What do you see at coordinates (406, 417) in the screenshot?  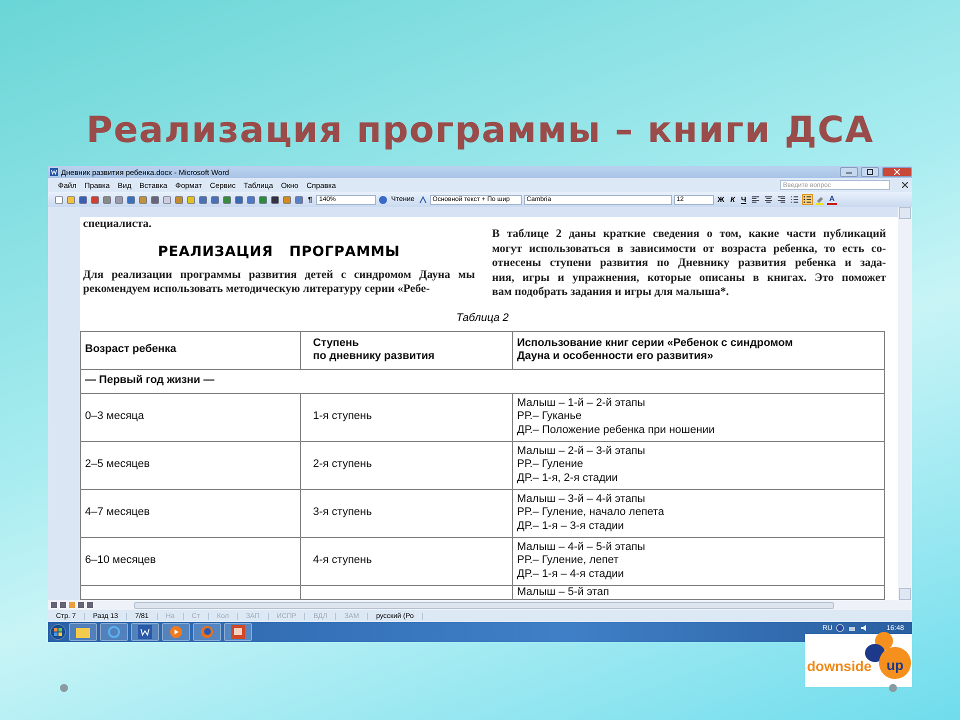 I see `table-cell: 1-я ступень` at bounding box center [406, 417].